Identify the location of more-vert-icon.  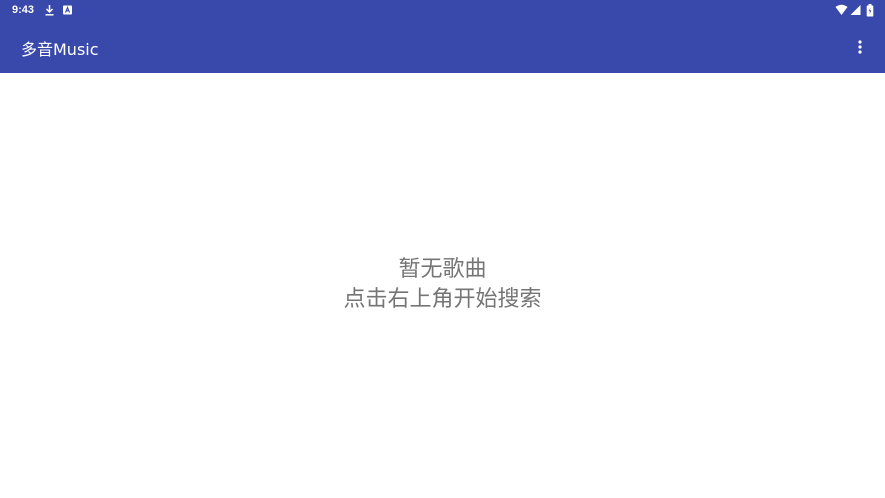
(860, 47).